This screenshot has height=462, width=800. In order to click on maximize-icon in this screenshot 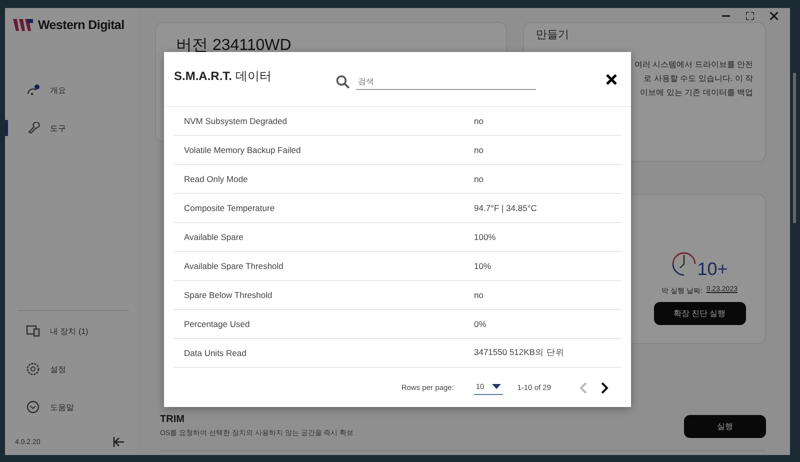, I will do `click(750, 16)`.